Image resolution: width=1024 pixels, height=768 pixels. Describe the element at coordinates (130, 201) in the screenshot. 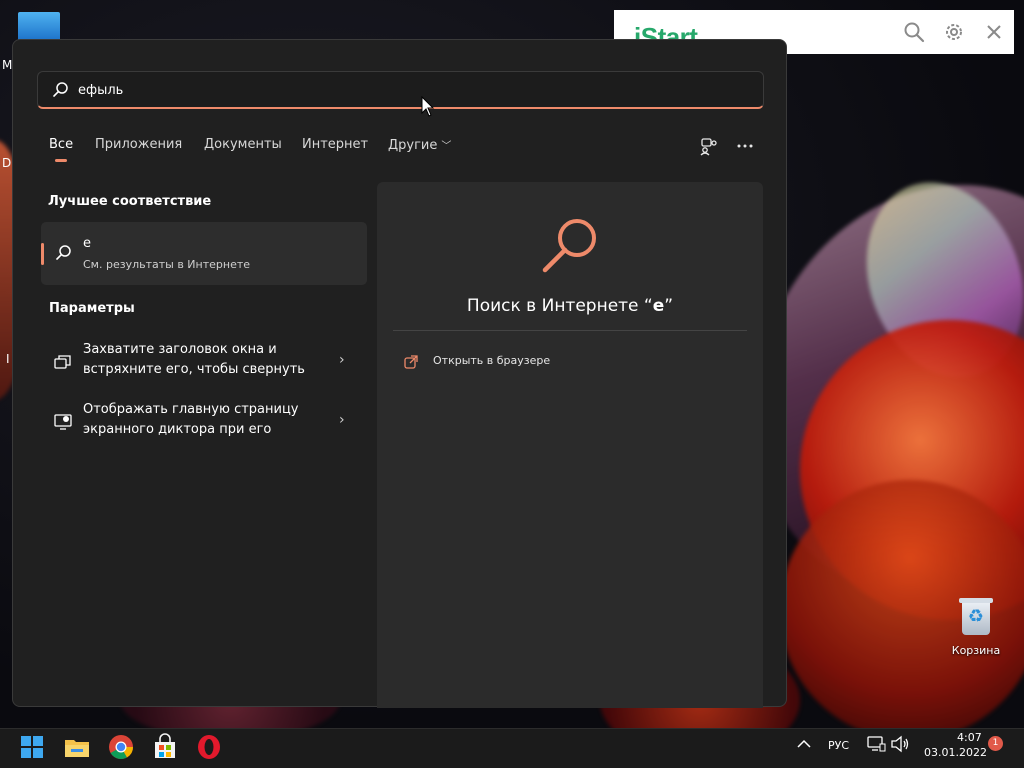

I see `best-match-title: Лучшее соответствие` at that location.